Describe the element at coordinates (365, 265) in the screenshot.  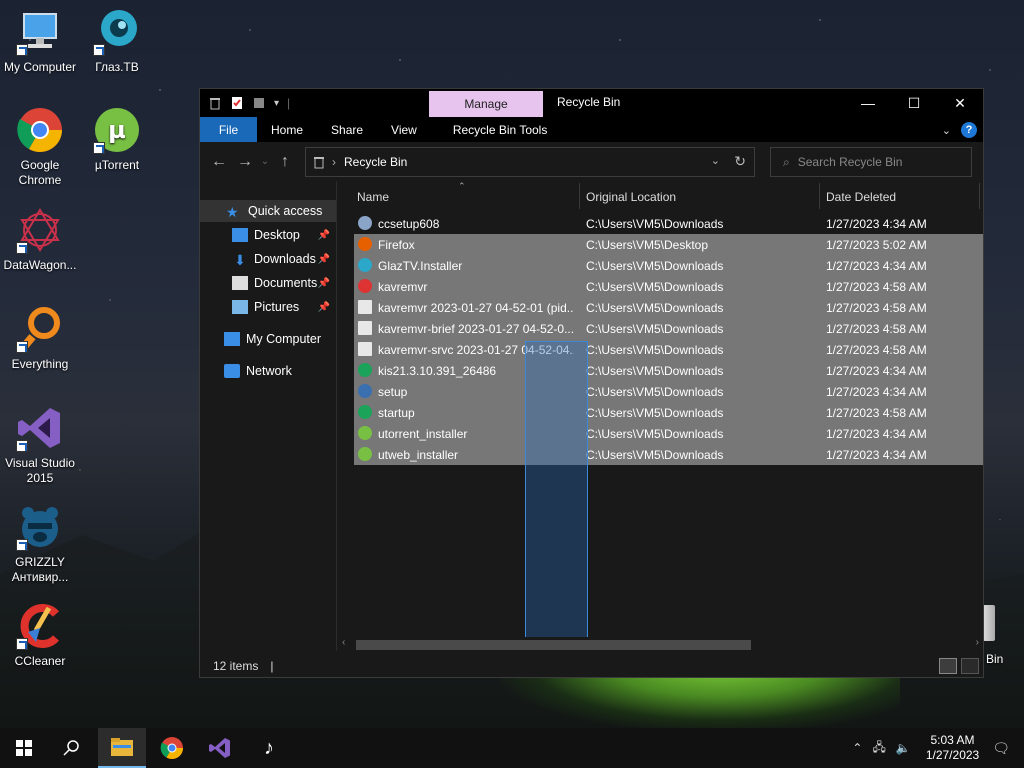
I see `glaztv-icon` at that location.